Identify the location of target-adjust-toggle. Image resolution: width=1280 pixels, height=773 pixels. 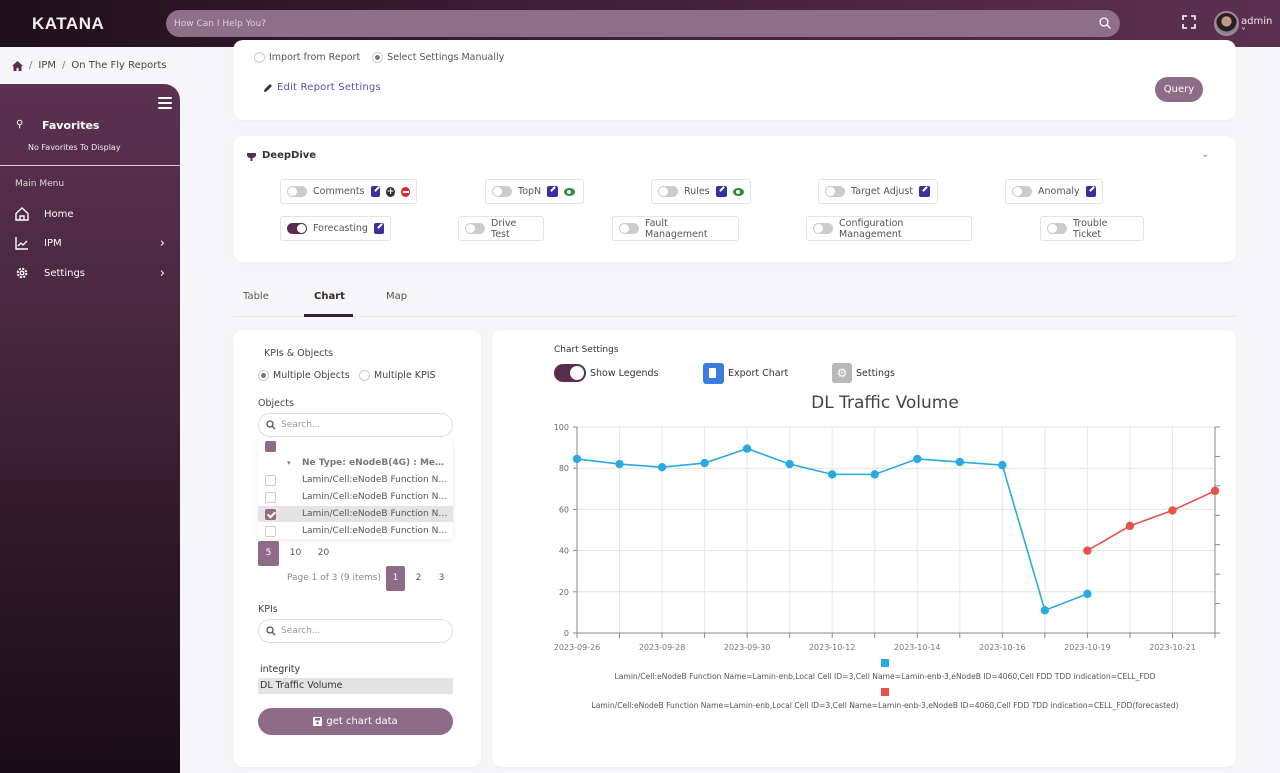
(835, 191).